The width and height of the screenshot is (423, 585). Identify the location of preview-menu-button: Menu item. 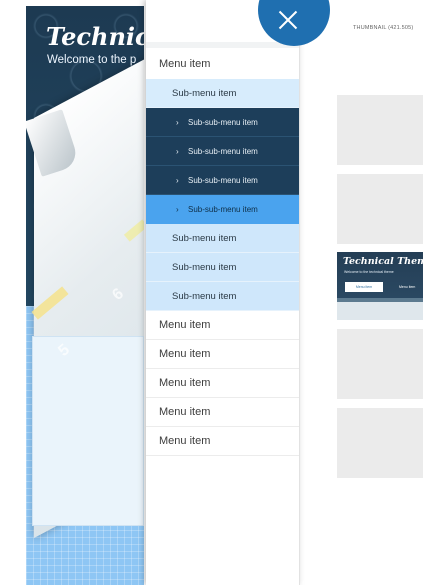
(364, 287).